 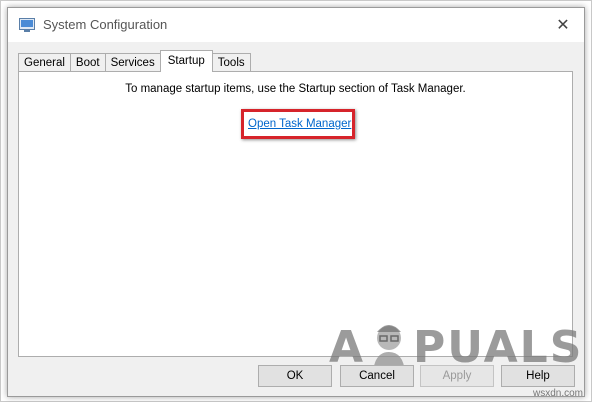 What do you see at coordinates (44, 62) in the screenshot?
I see `tab-general: General` at bounding box center [44, 62].